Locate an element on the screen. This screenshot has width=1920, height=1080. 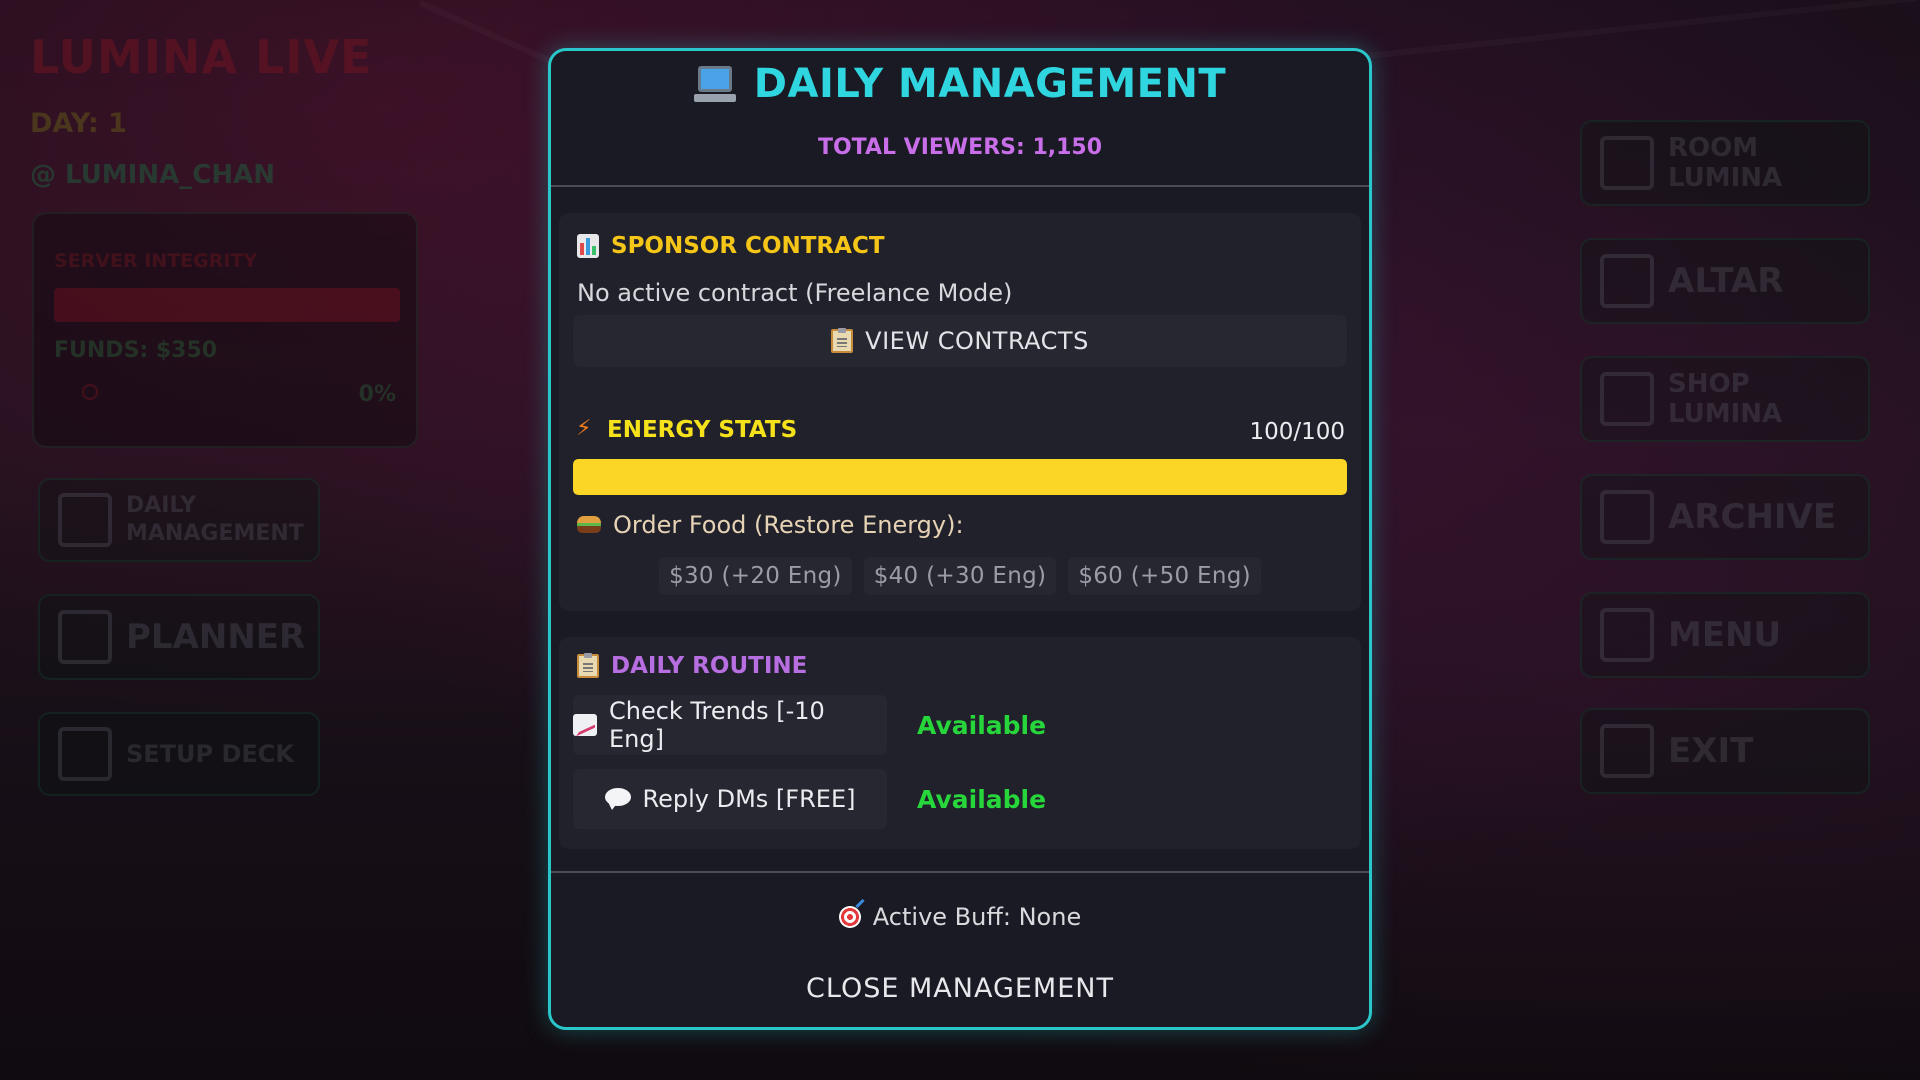
status-panel: SERVER INTEGRITY FUNDS: $350 0% is located at coordinates (225, 330).